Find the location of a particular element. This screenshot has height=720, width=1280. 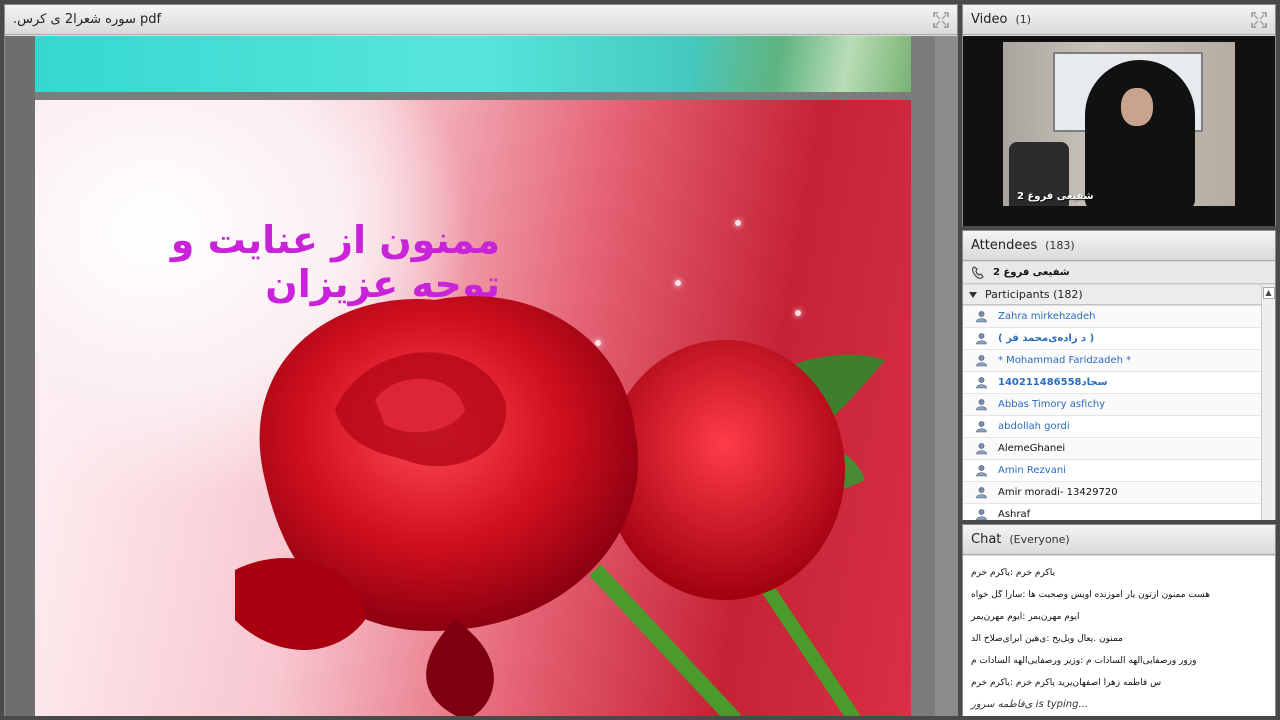

presenter-figure is located at coordinates (1140, 133).